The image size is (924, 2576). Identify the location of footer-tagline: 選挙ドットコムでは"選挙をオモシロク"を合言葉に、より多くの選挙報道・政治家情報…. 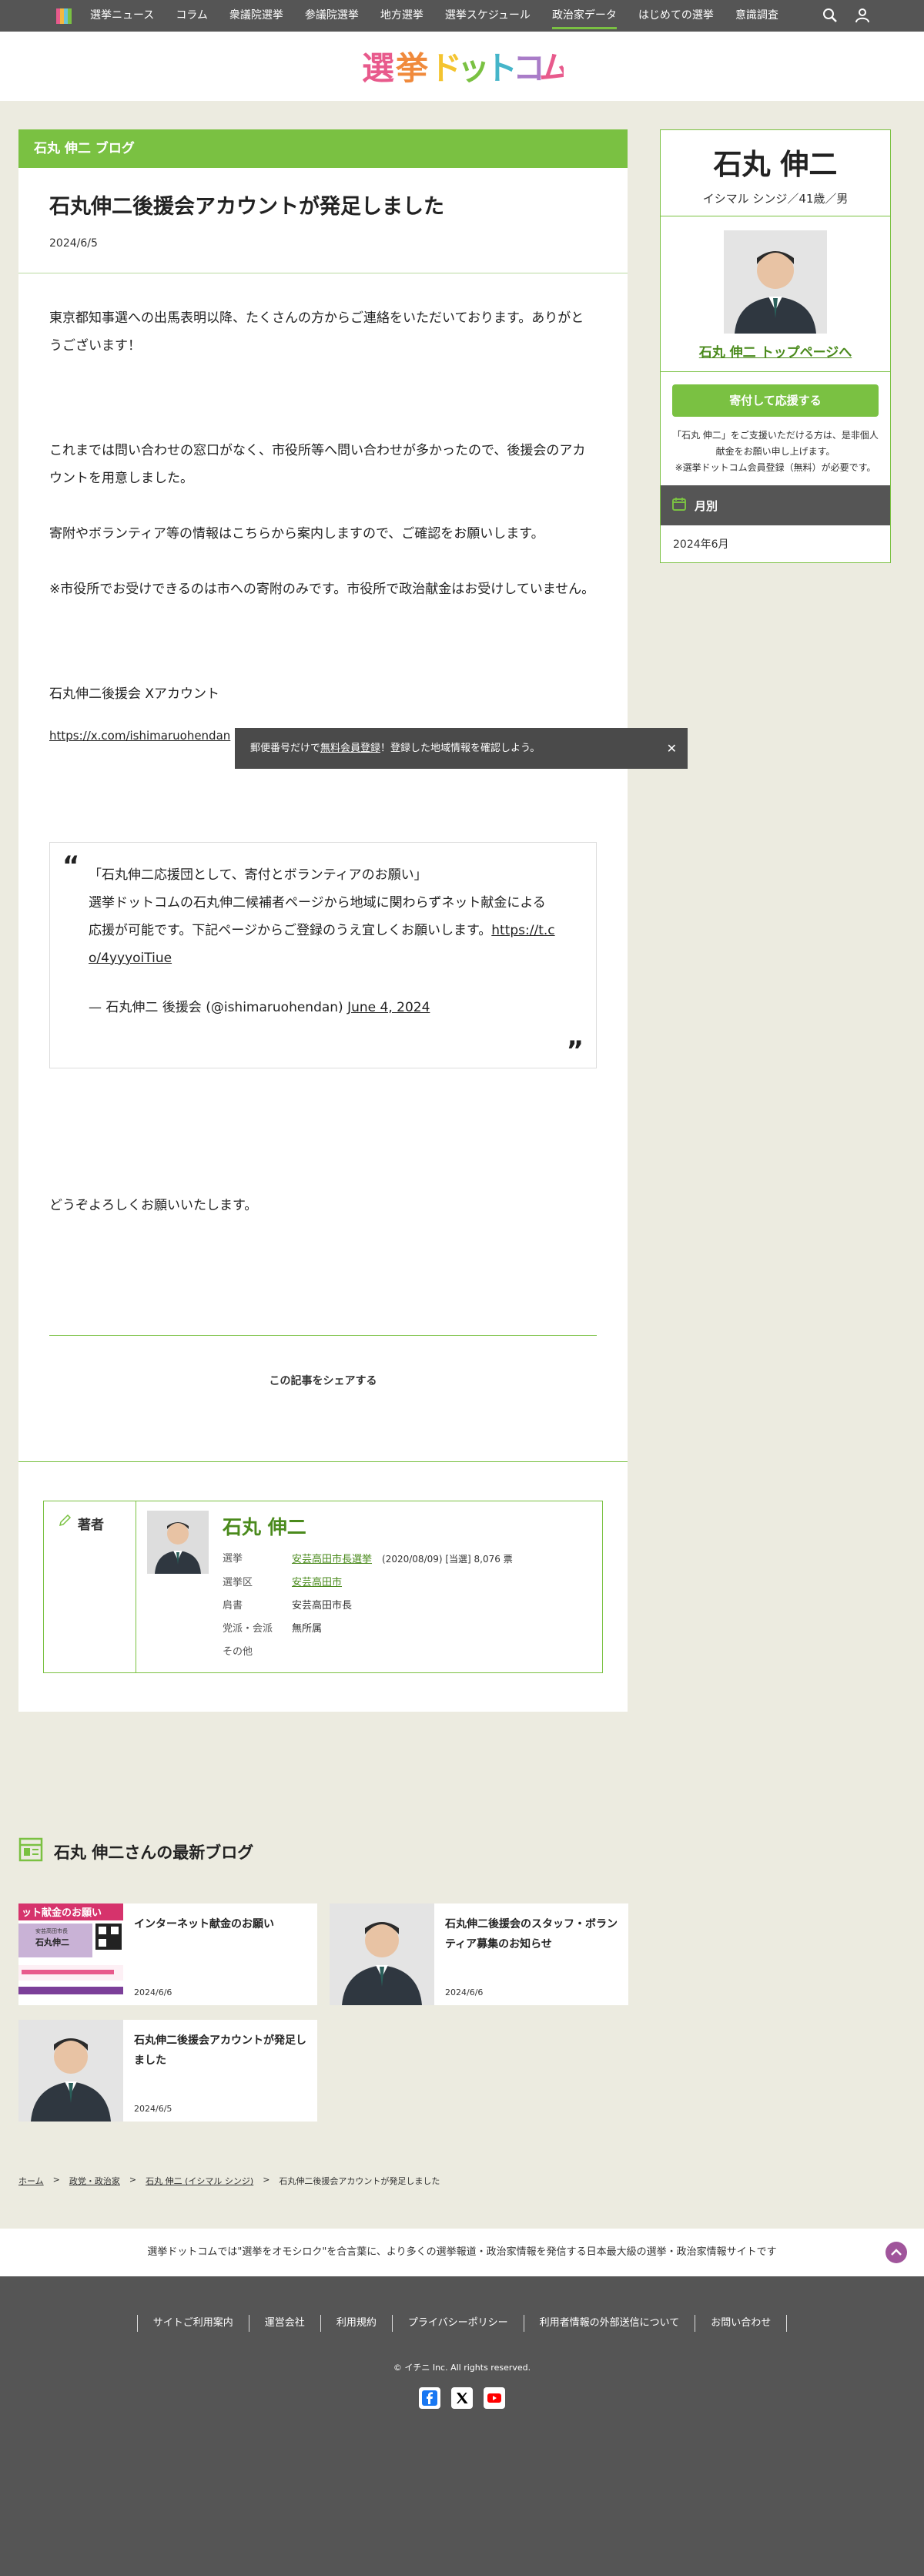
(462, 2252).